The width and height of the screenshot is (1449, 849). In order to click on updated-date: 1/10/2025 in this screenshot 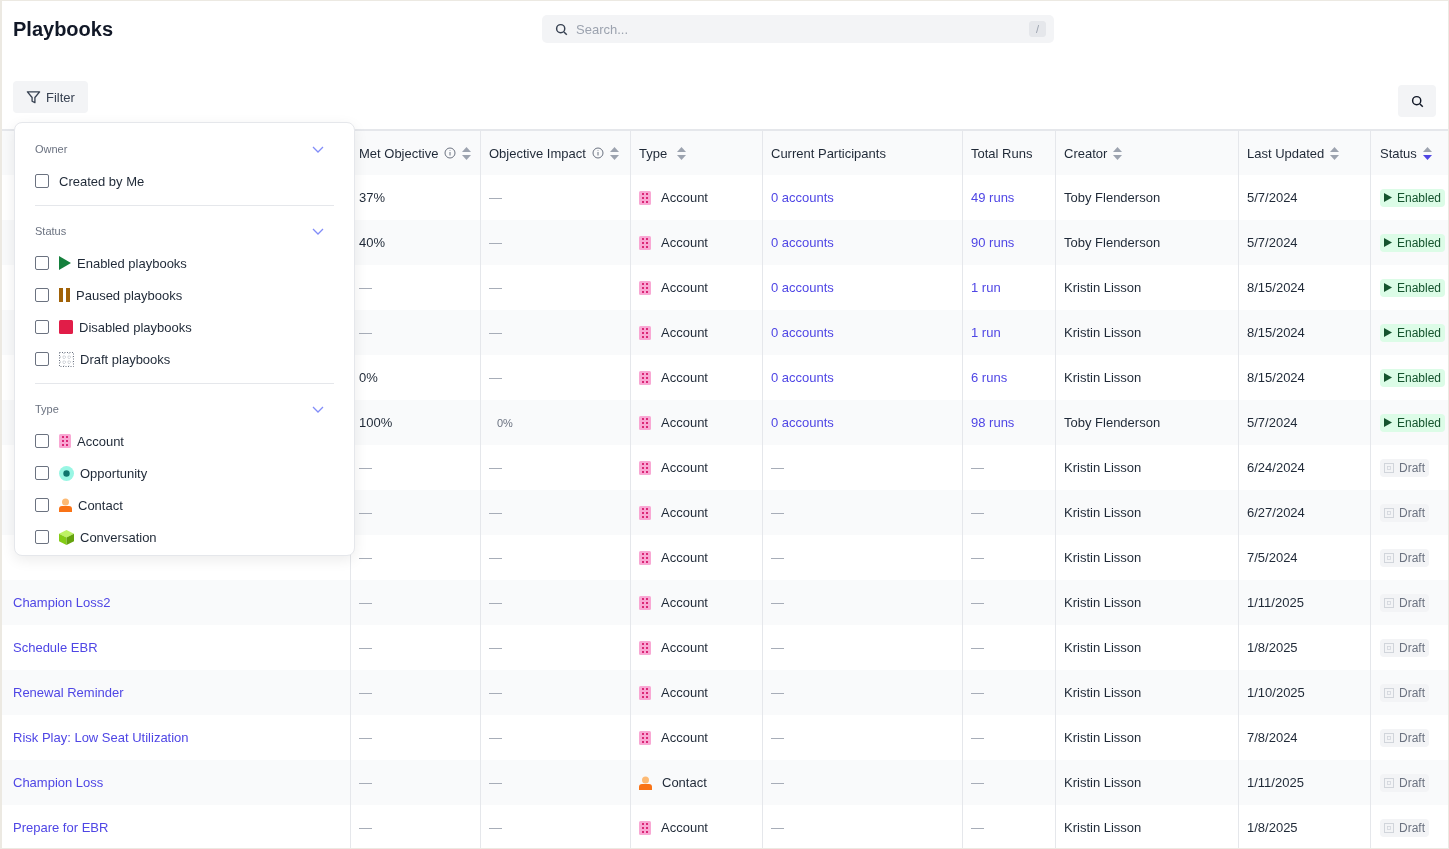, I will do `click(1276, 692)`.